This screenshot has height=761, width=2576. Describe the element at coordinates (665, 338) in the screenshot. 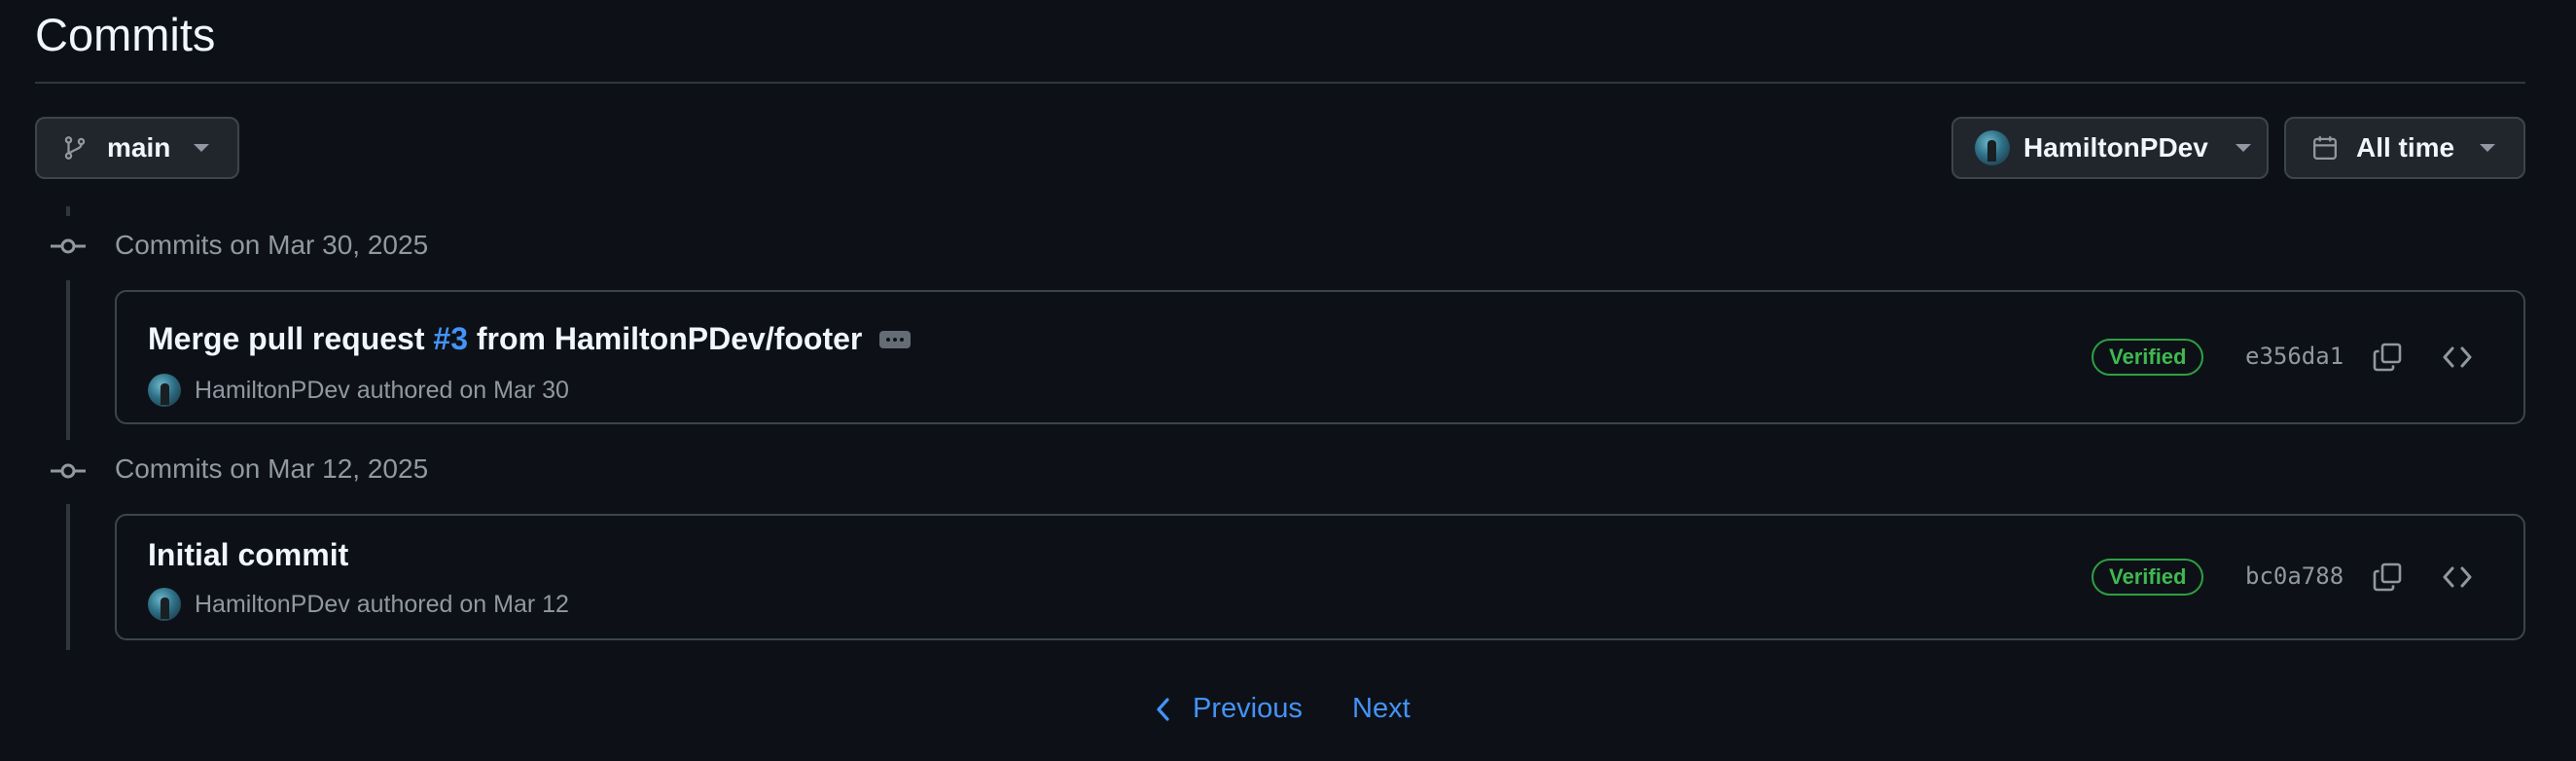

I see `commit-message-text: from HamiltonPDev/footer` at that location.